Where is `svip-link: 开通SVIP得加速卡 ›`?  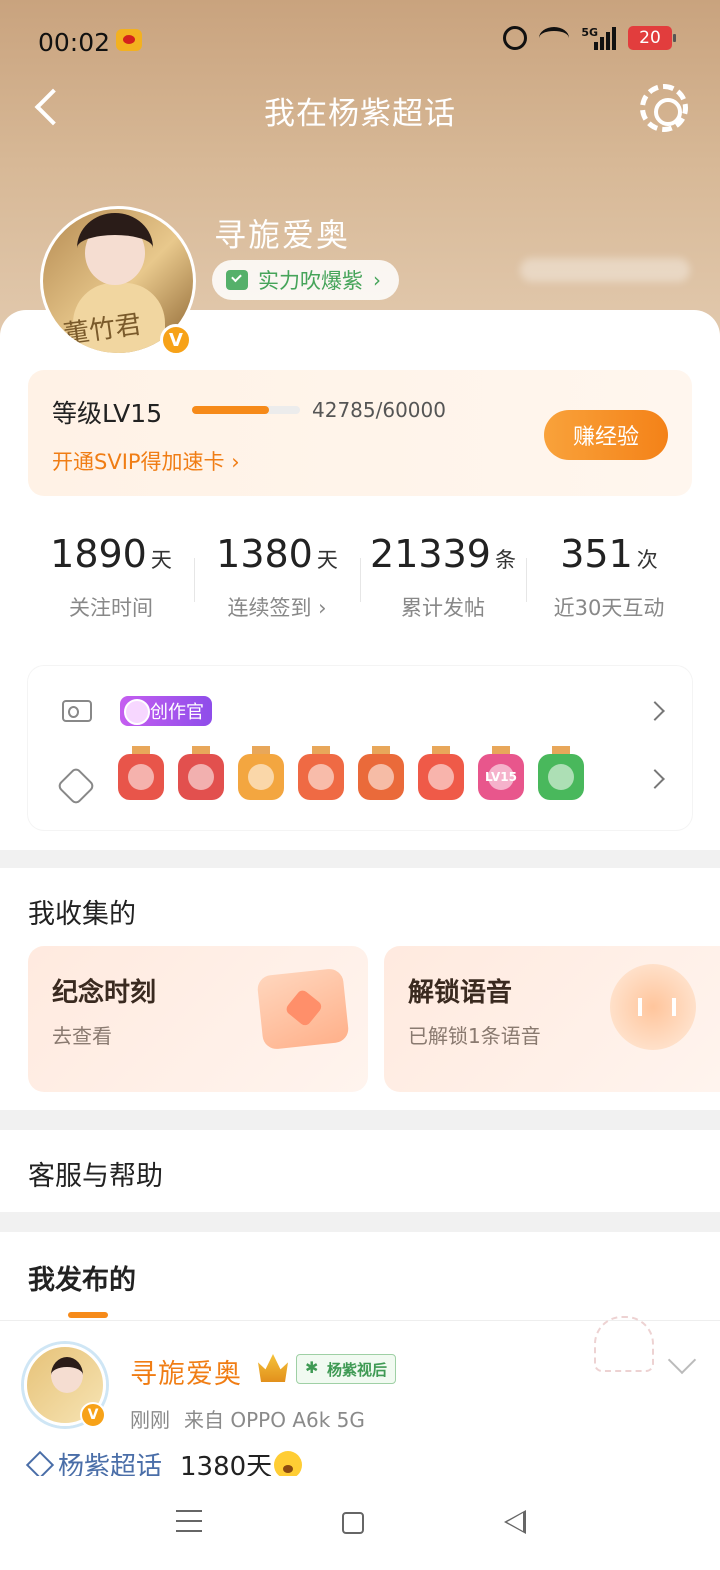 svip-link: 开通SVIP得加速卡 › is located at coordinates (146, 461).